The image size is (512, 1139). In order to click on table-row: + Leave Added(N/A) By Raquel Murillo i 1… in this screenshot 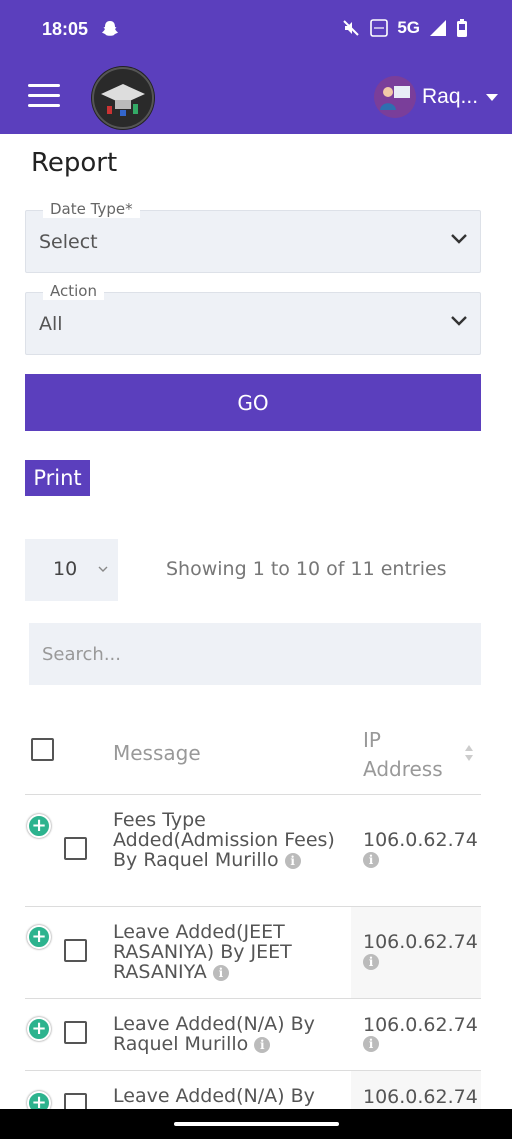, I will do `click(253, 1035)`.